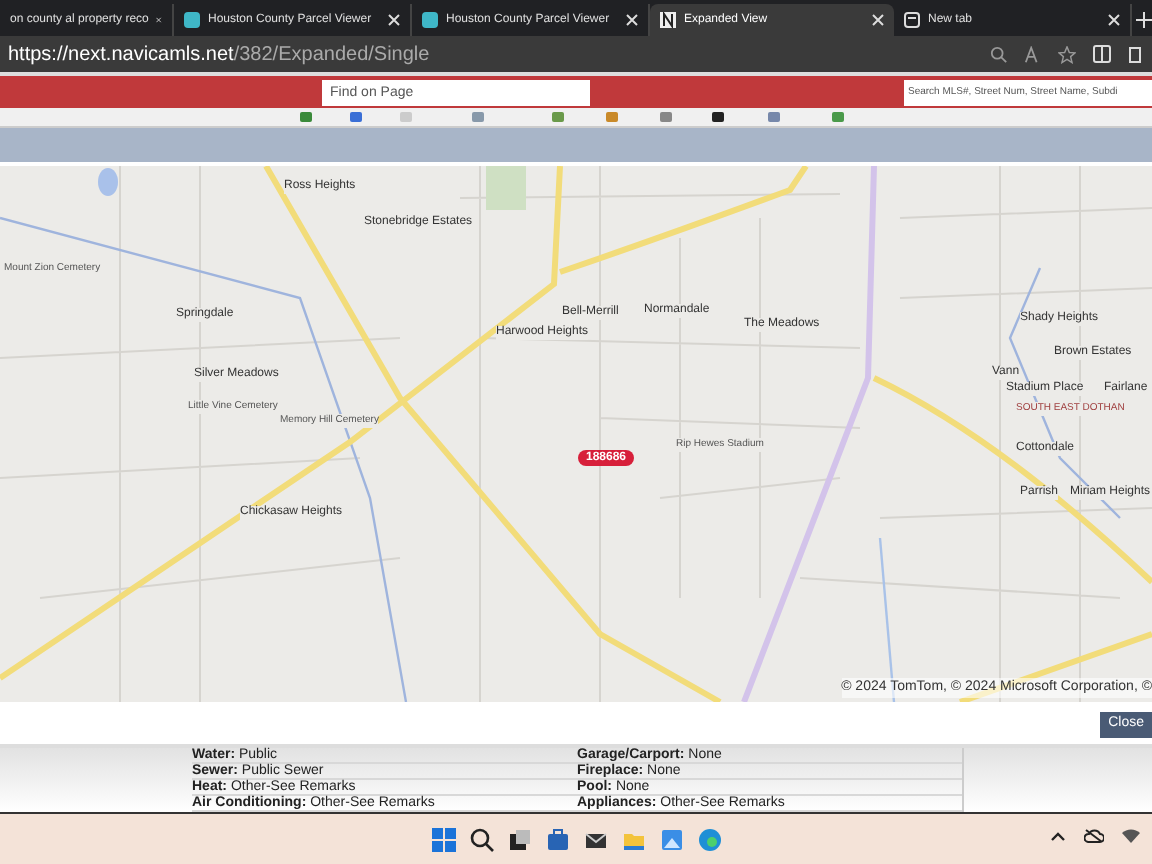 This screenshot has width=1152, height=864. What do you see at coordinates (718, 117) in the screenshot?
I see `toolbar-icon` at bounding box center [718, 117].